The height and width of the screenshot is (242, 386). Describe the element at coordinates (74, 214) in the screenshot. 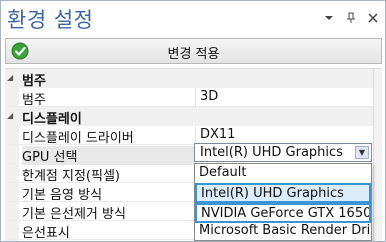

I see `property-name: 기본 은선제거 방식` at that location.